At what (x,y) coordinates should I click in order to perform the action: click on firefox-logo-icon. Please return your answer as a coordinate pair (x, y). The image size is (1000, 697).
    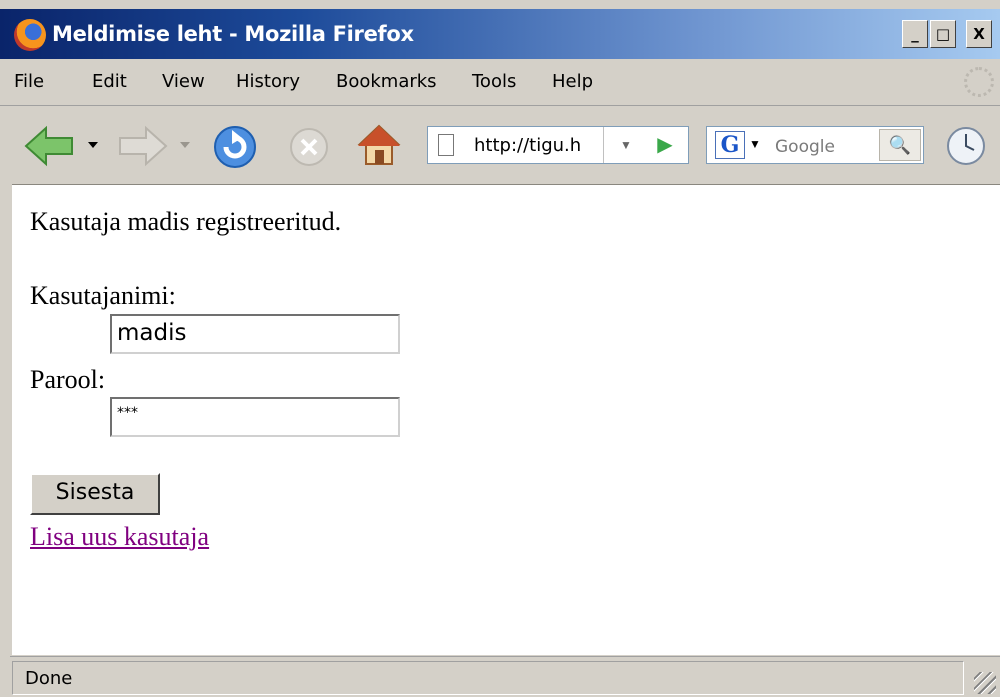
    Looking at the image, I should click on (30, 35).